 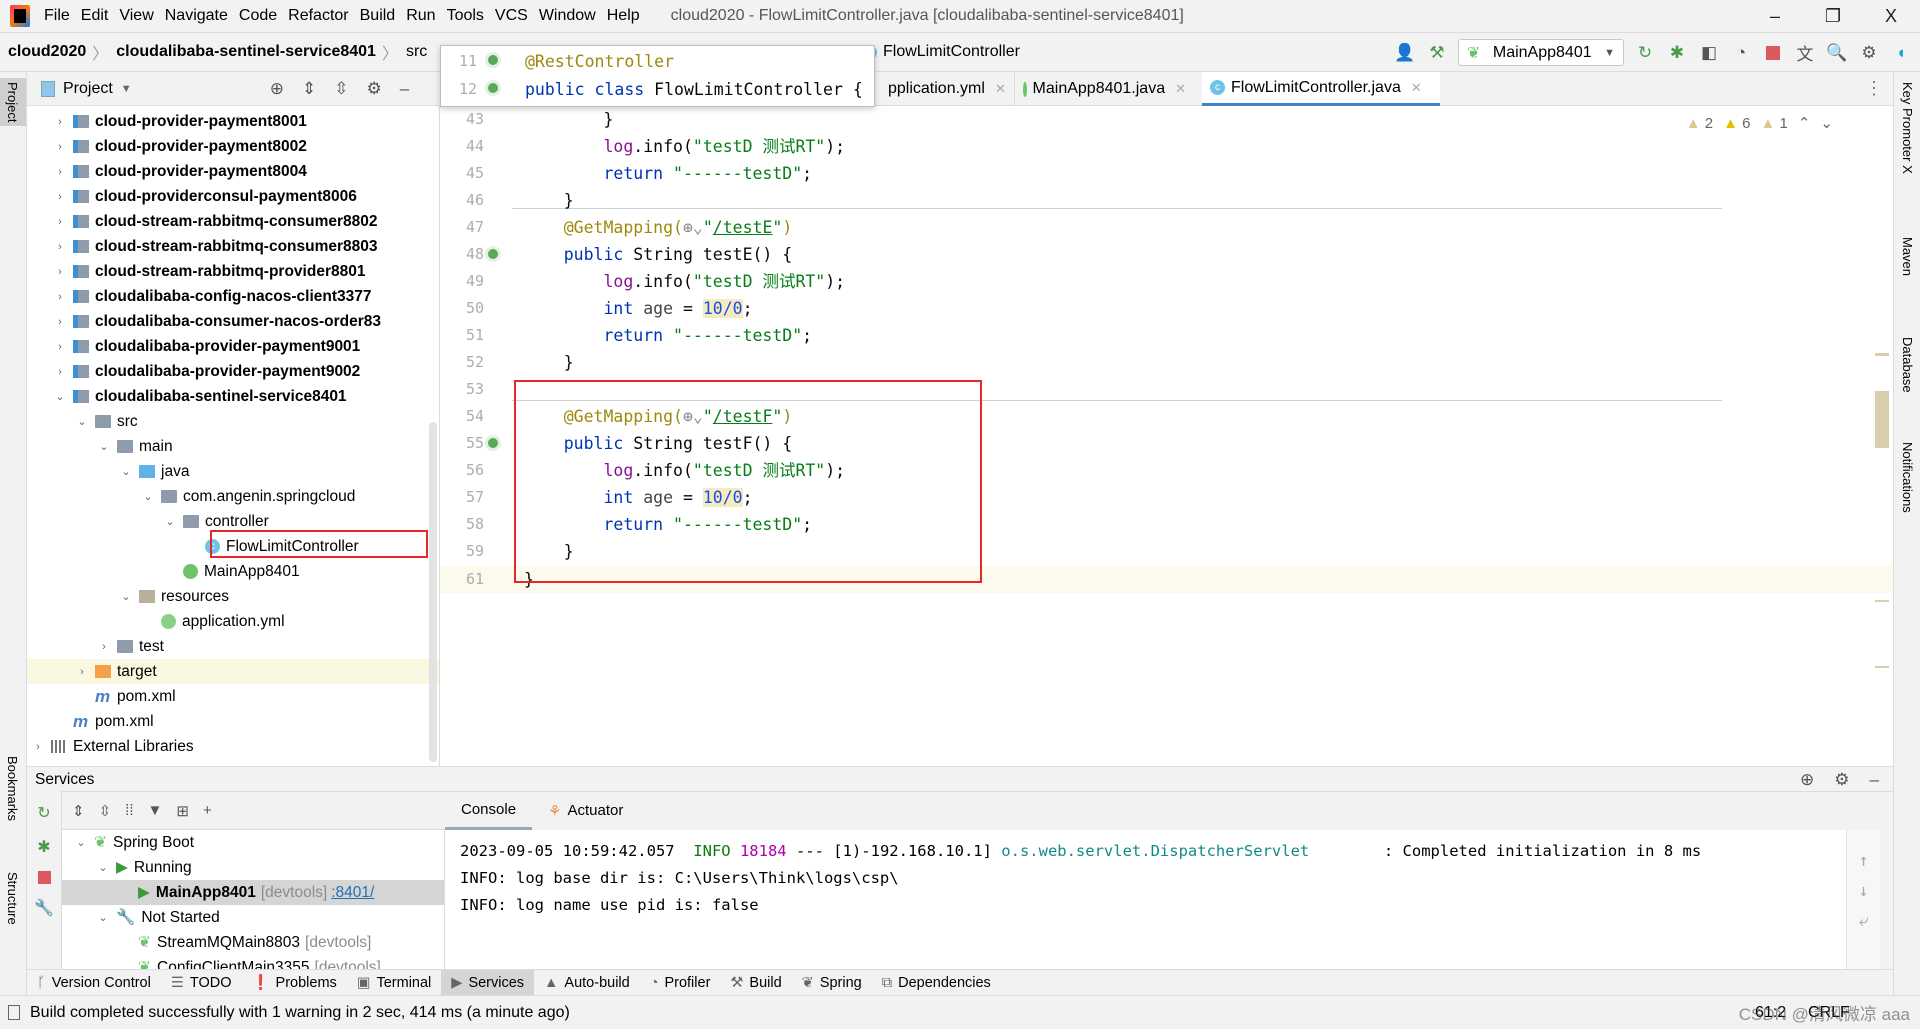 I want to click on breadcrumb-src: src, so click(x=416, y=52).